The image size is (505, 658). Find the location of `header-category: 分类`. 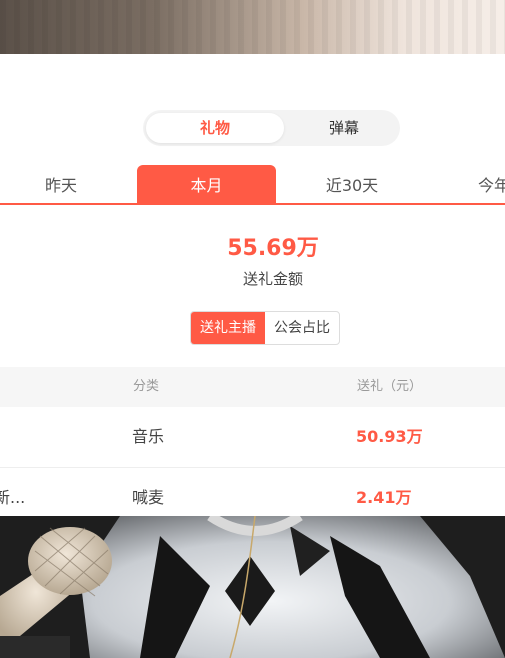

header-category: 分类 is located at coordinates (146, 386).